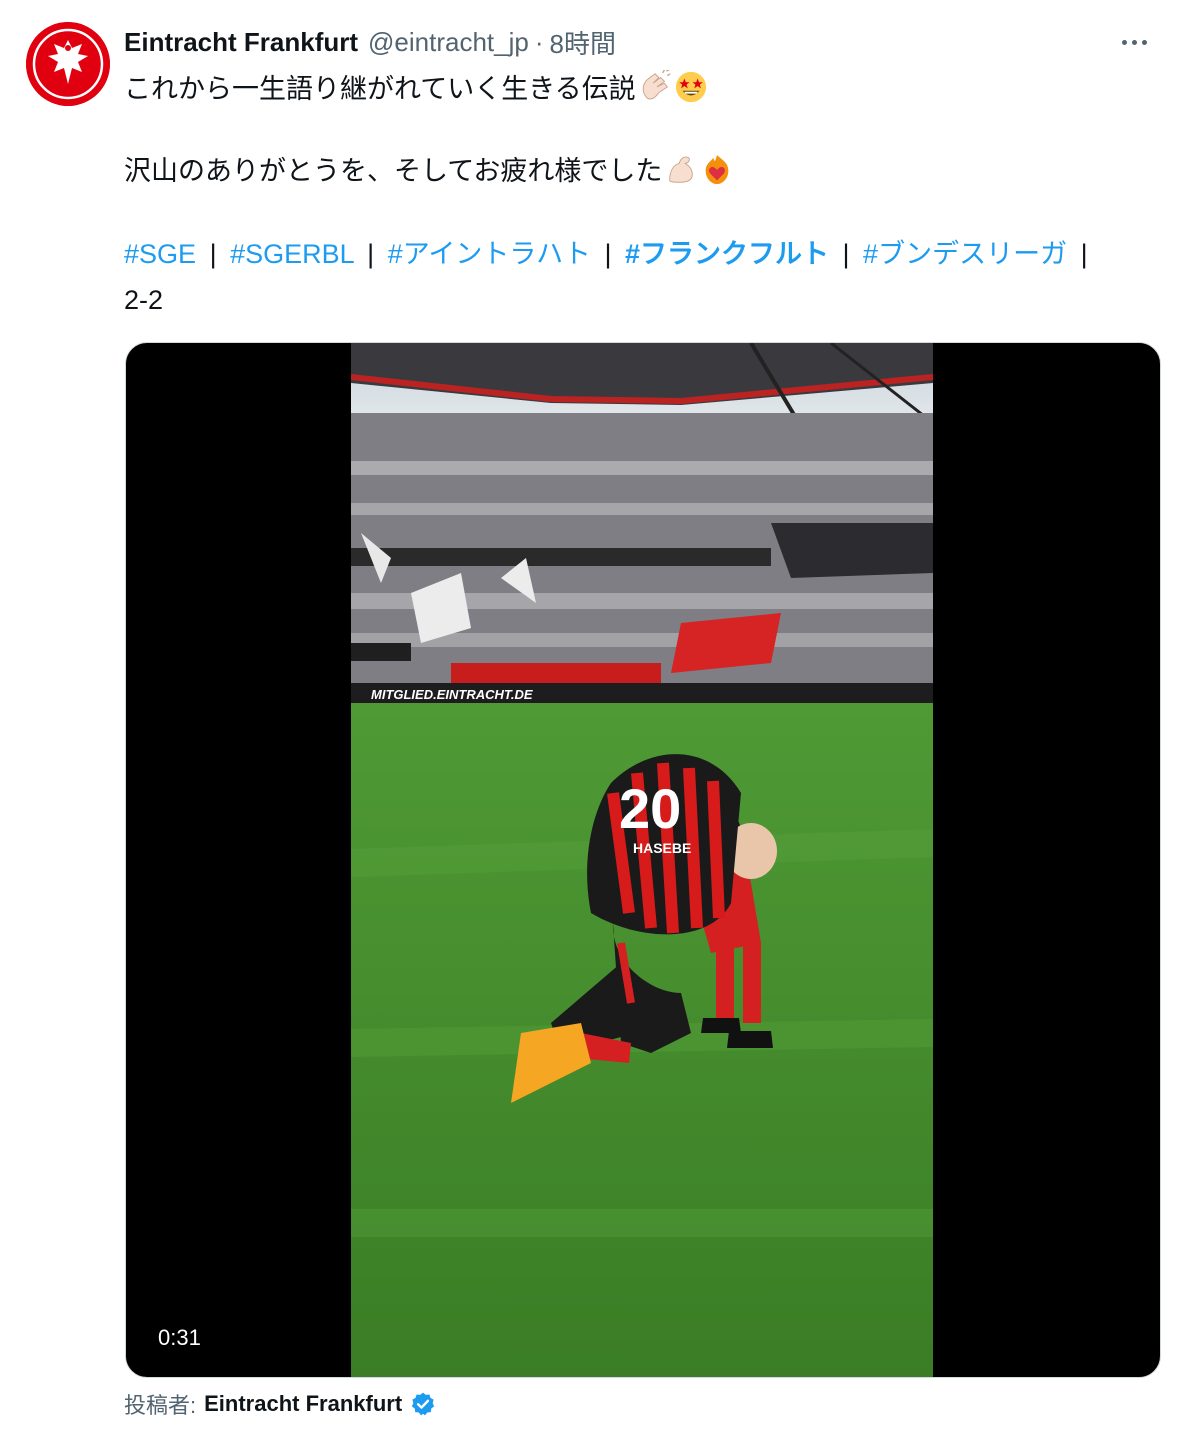 The width and height of the screenshot is (1192, 1440). I want to click on hashtag-link: #SGE, so click(160, 254).